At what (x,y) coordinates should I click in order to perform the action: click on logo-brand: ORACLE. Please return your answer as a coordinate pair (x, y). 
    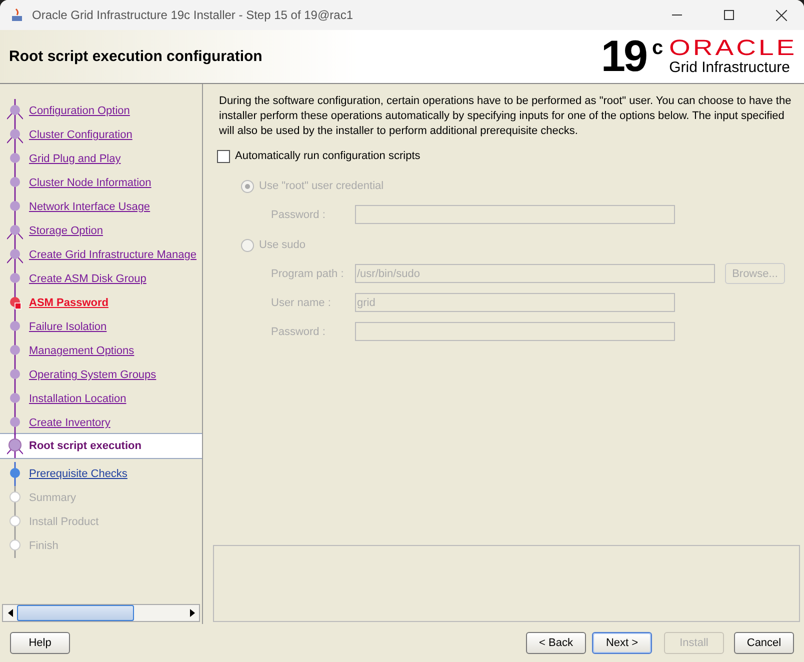
    Looking at the image, I should click on (733, 48).